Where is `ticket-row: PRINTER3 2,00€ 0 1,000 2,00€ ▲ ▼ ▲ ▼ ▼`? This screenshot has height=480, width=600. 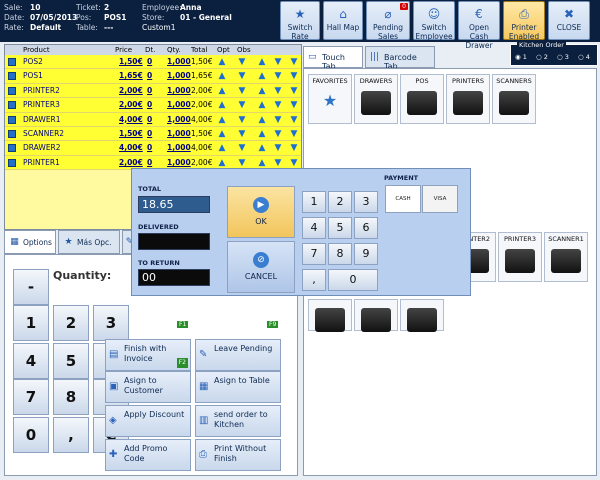
ticket-row: PRINTER3 2,00€ 0 1,000 2,00€ ▲ ▼ ▲ ▼ ▼ is located at coordinates (153, 105).